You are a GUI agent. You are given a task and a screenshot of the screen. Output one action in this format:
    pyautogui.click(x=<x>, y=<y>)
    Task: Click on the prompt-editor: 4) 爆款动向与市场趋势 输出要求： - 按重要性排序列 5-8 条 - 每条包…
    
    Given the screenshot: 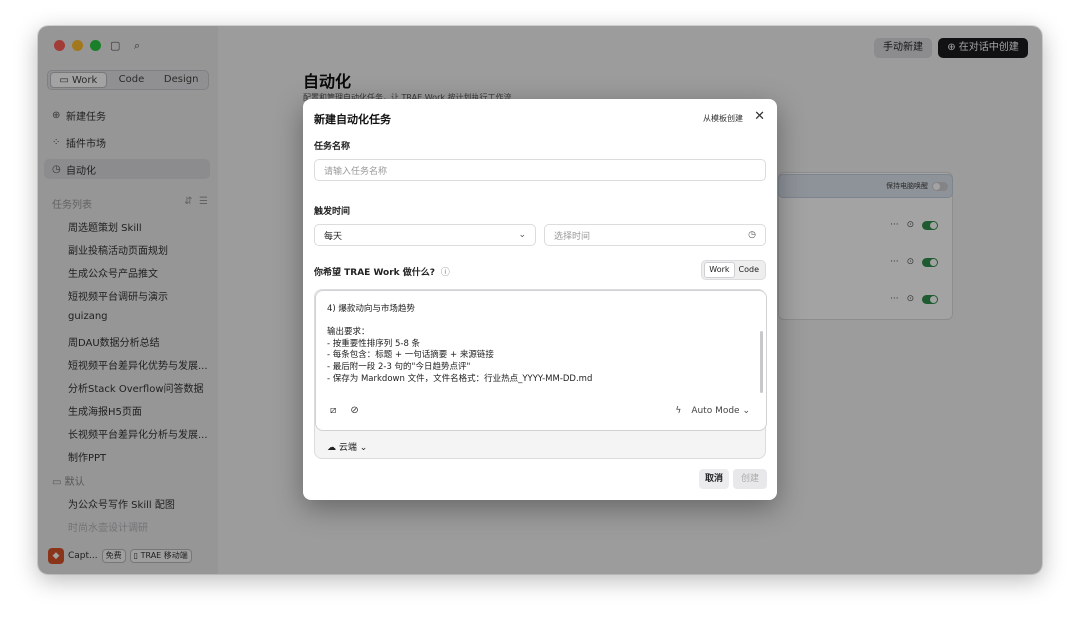 What is the action you would take?
    pyautogui.click(x=540, y=374)
    